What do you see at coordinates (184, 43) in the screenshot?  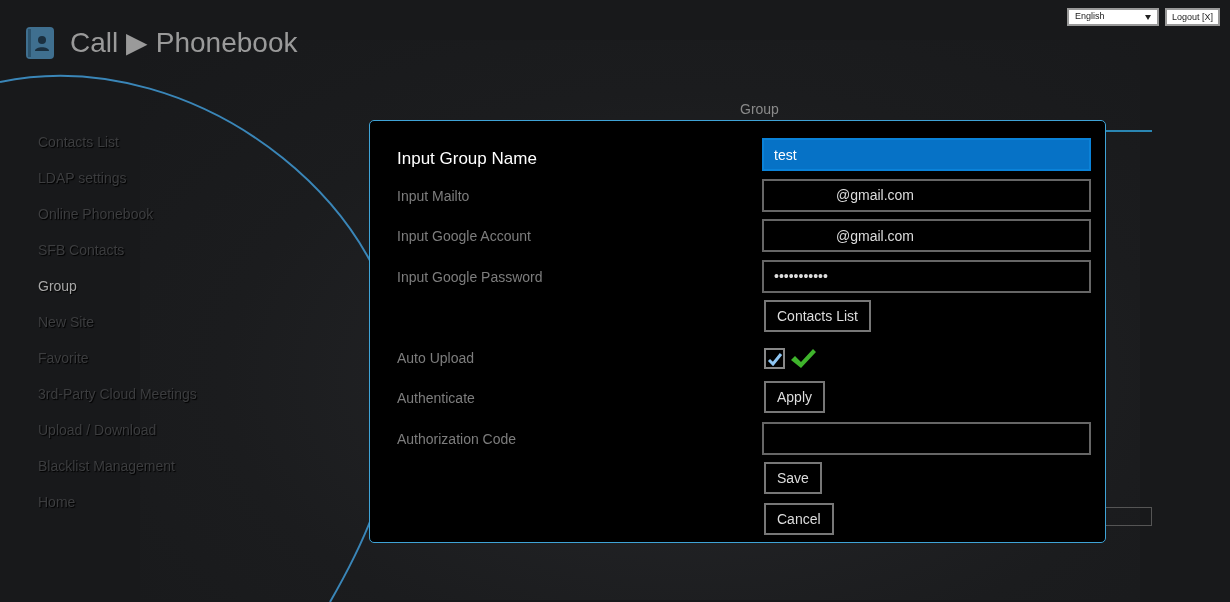 I see `page-title: Call ▶ Phonebook` at bounding box center [184, 43].